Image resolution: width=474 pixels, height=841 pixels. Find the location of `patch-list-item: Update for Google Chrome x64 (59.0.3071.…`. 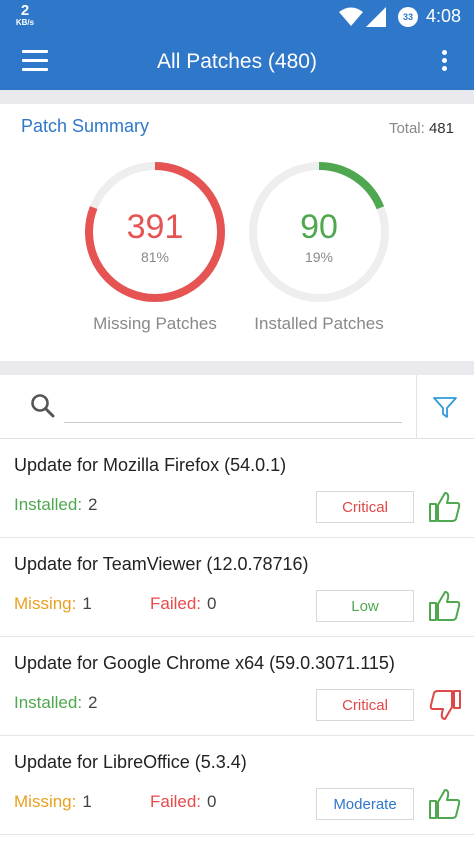

patch-list-item: Update for Google Chrome x64 (59.0.3071.… is located at coordinates (237, 686).